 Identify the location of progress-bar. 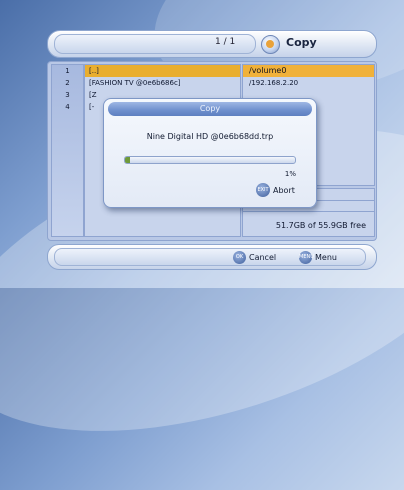
(210, 160).